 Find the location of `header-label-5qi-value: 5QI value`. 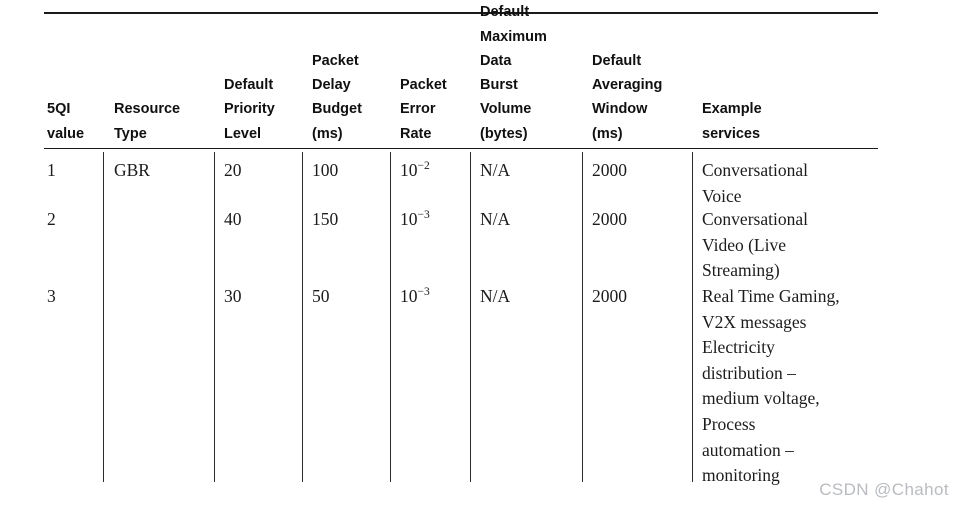

header-label-5qi-value: 5QI value is located at coordinates (66, 121).